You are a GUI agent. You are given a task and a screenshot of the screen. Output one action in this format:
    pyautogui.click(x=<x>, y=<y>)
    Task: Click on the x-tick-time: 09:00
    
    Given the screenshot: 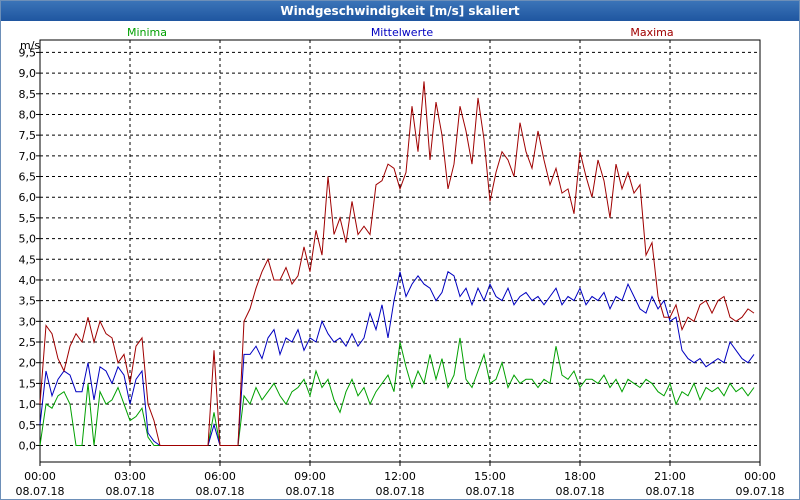 What is the action you would take?
    pyautogui.click(x=310, y=476)
    